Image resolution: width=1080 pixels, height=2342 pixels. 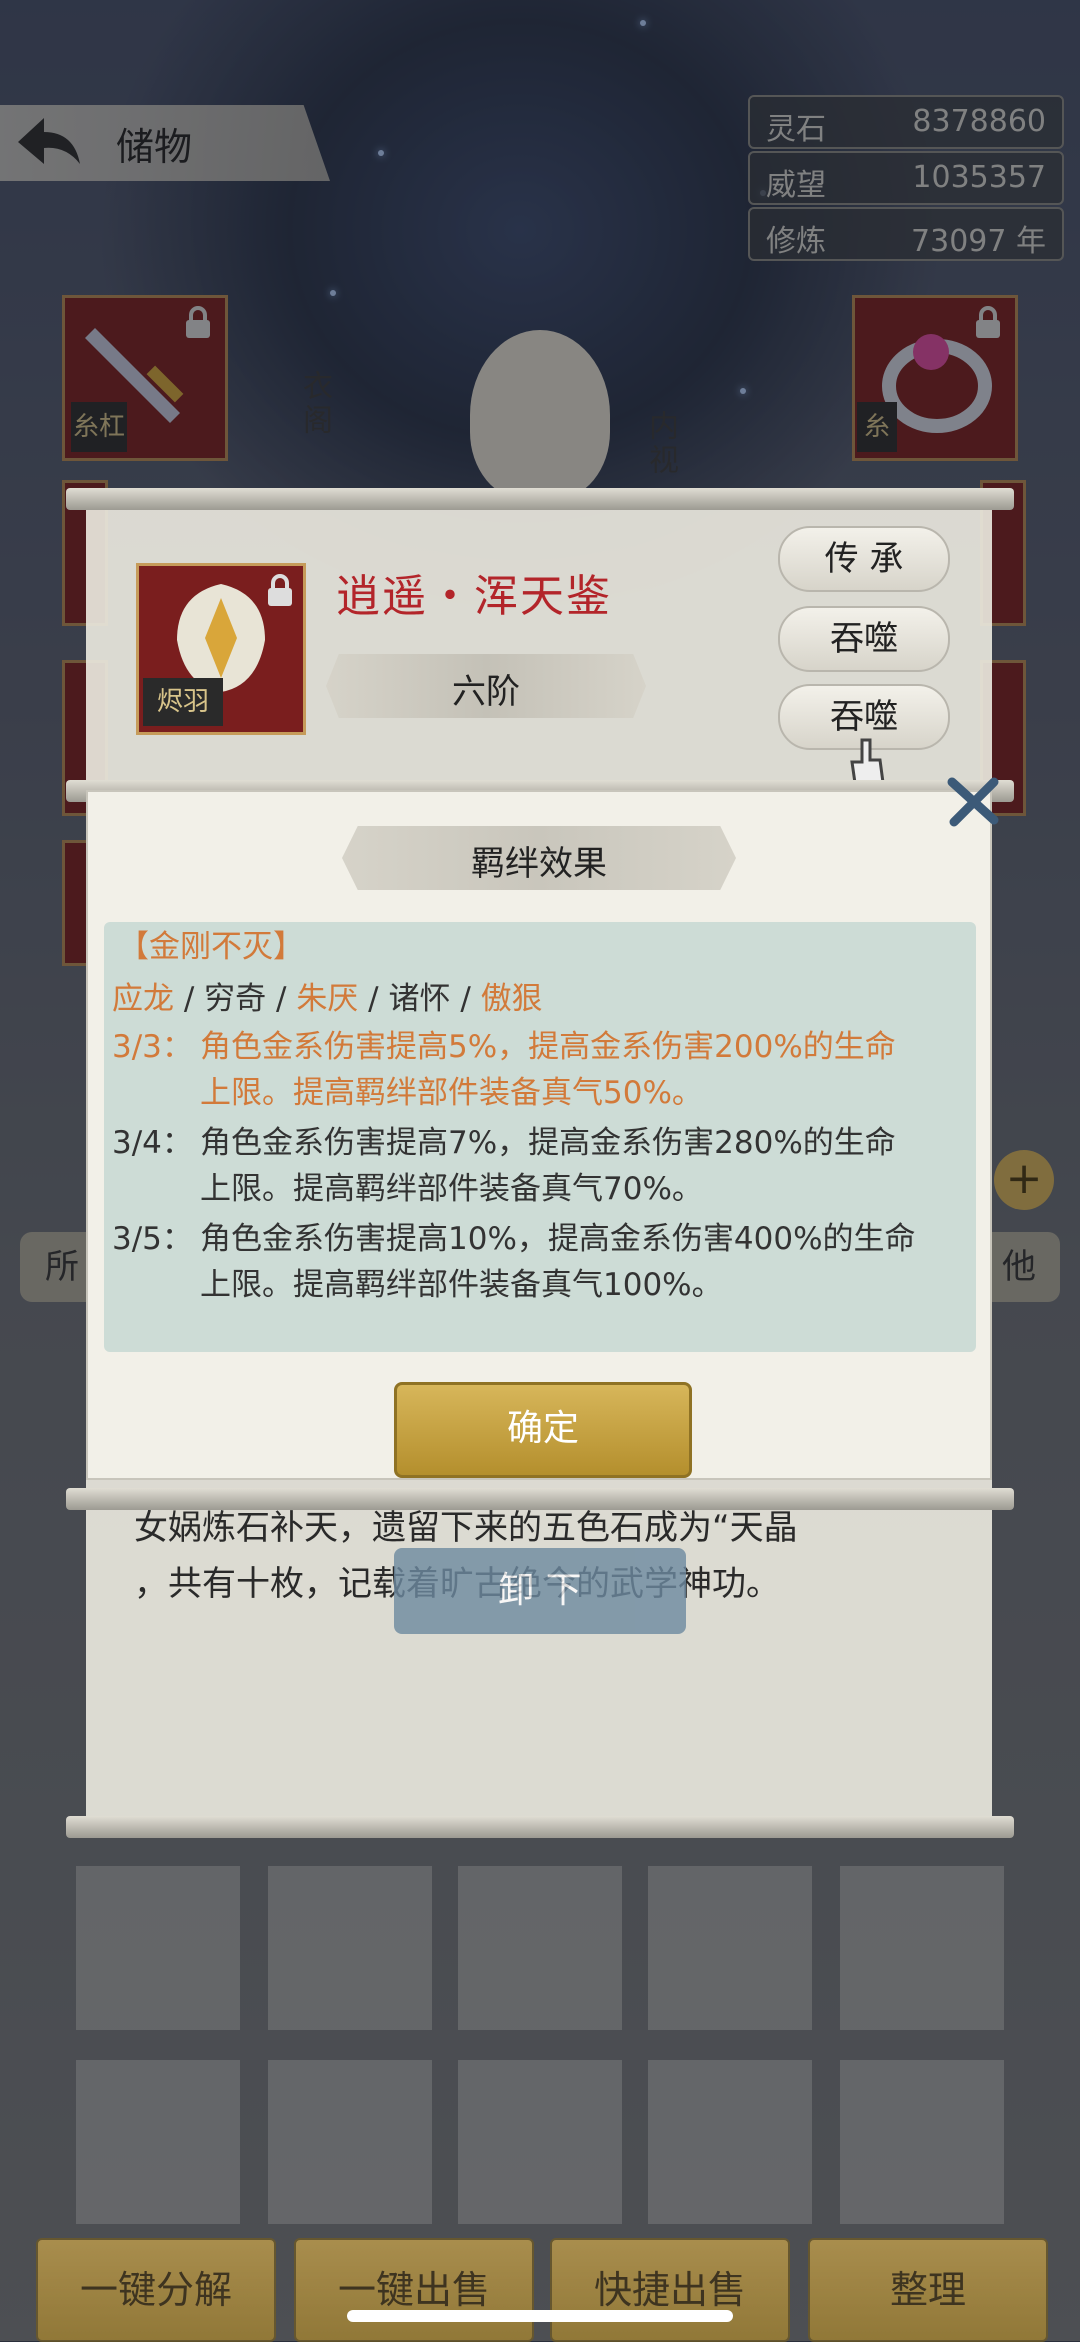 What do you see at coordinates (451, 1189) in the screenshot?
I see `effect-text: 上限。提高羁绊部件装备真气70%。` at bounding box center [451, 1189].